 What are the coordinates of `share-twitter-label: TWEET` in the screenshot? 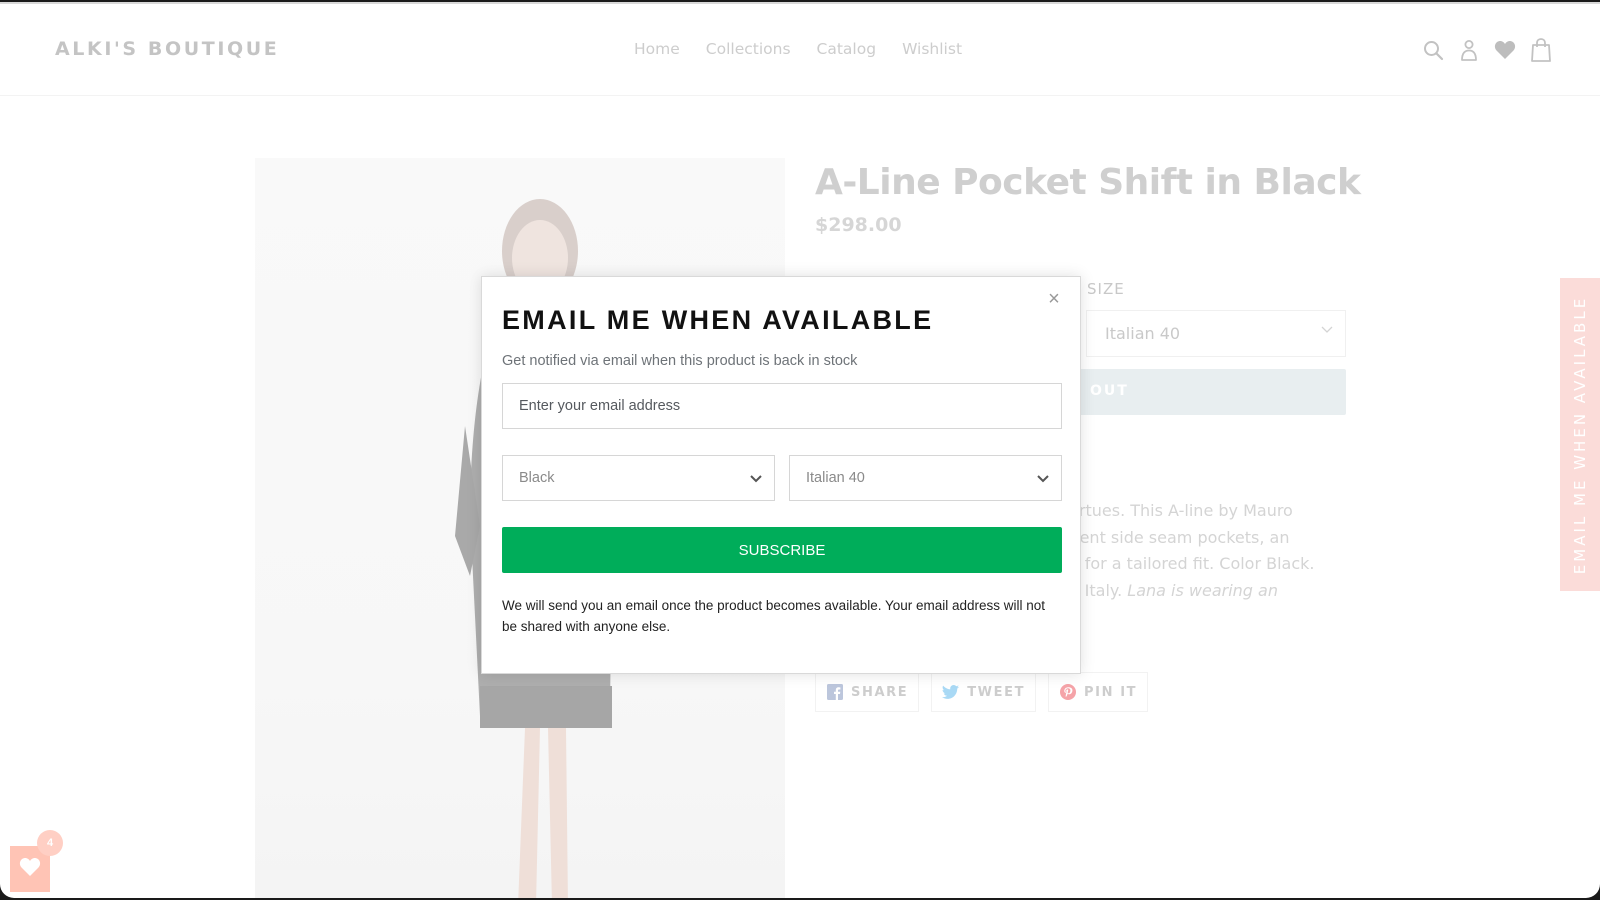 It's located at (996, 692).